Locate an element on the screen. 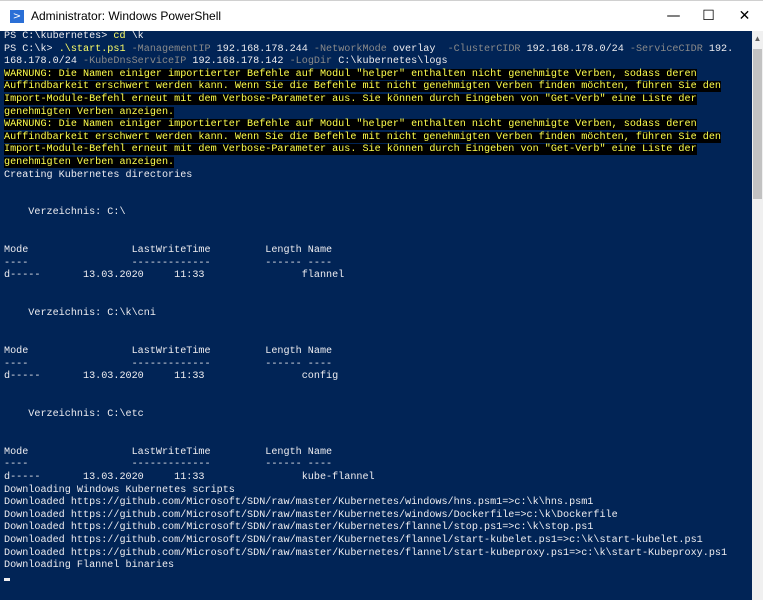  console-text: Downloading Flannel binaries is located at coordinates (89, 566).